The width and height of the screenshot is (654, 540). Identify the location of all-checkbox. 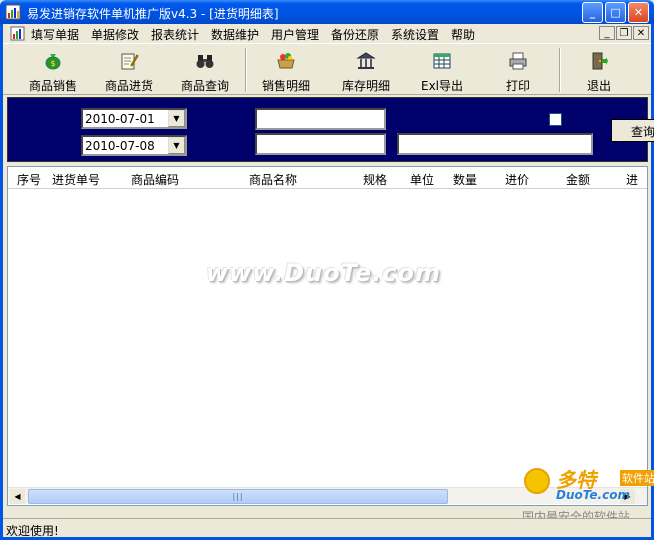
(555, 119).